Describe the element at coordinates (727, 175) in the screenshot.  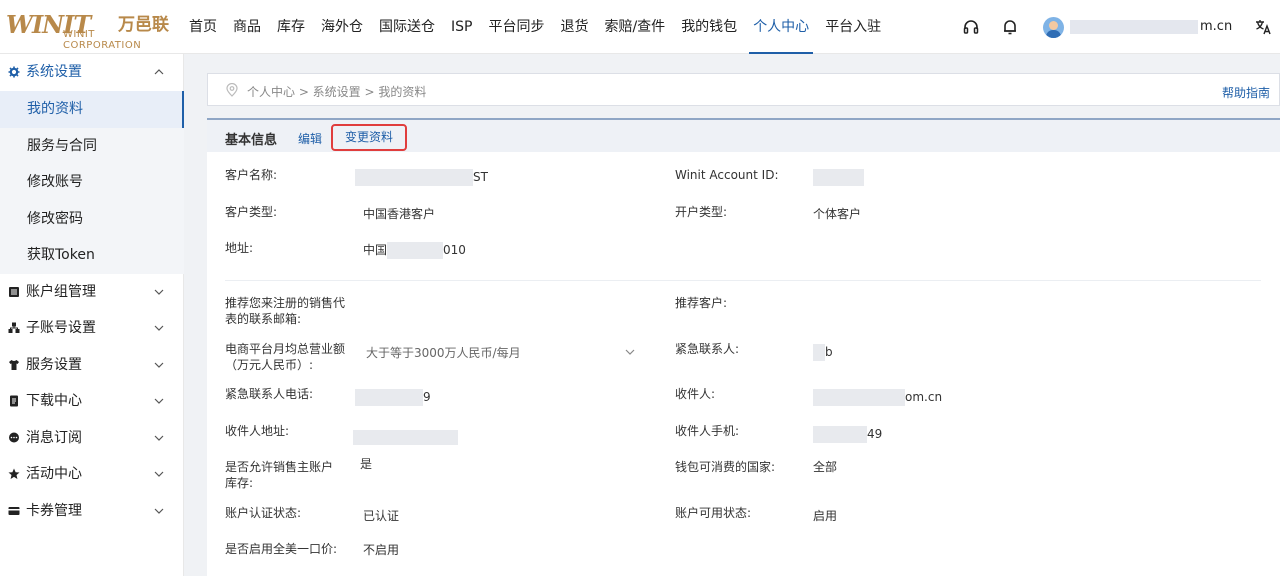
I see `account-id-label: Winit Account ID:` at that location.